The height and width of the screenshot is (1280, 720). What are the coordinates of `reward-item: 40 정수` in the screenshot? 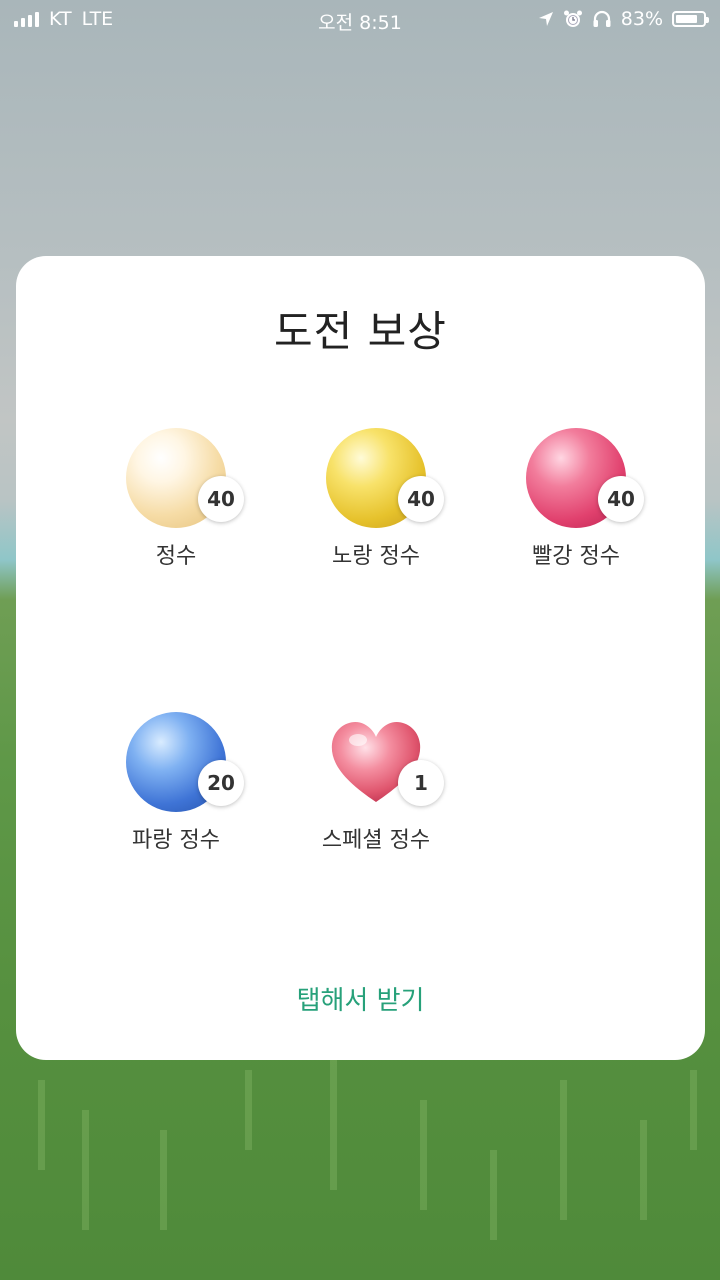 It's located at (176, 499).